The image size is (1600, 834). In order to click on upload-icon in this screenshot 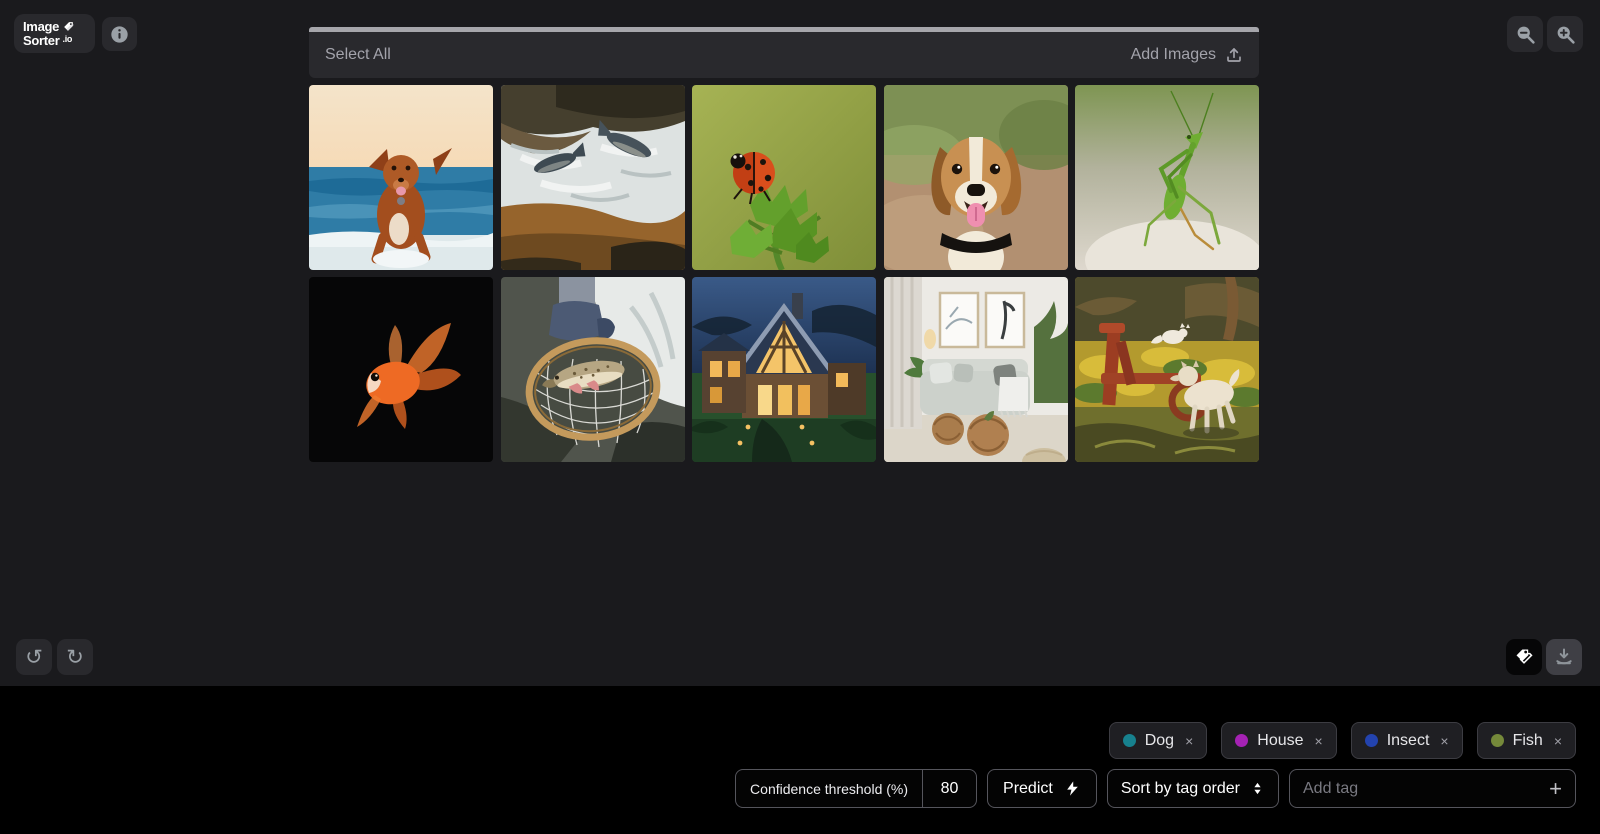, I will do `click(1234, 55)`.